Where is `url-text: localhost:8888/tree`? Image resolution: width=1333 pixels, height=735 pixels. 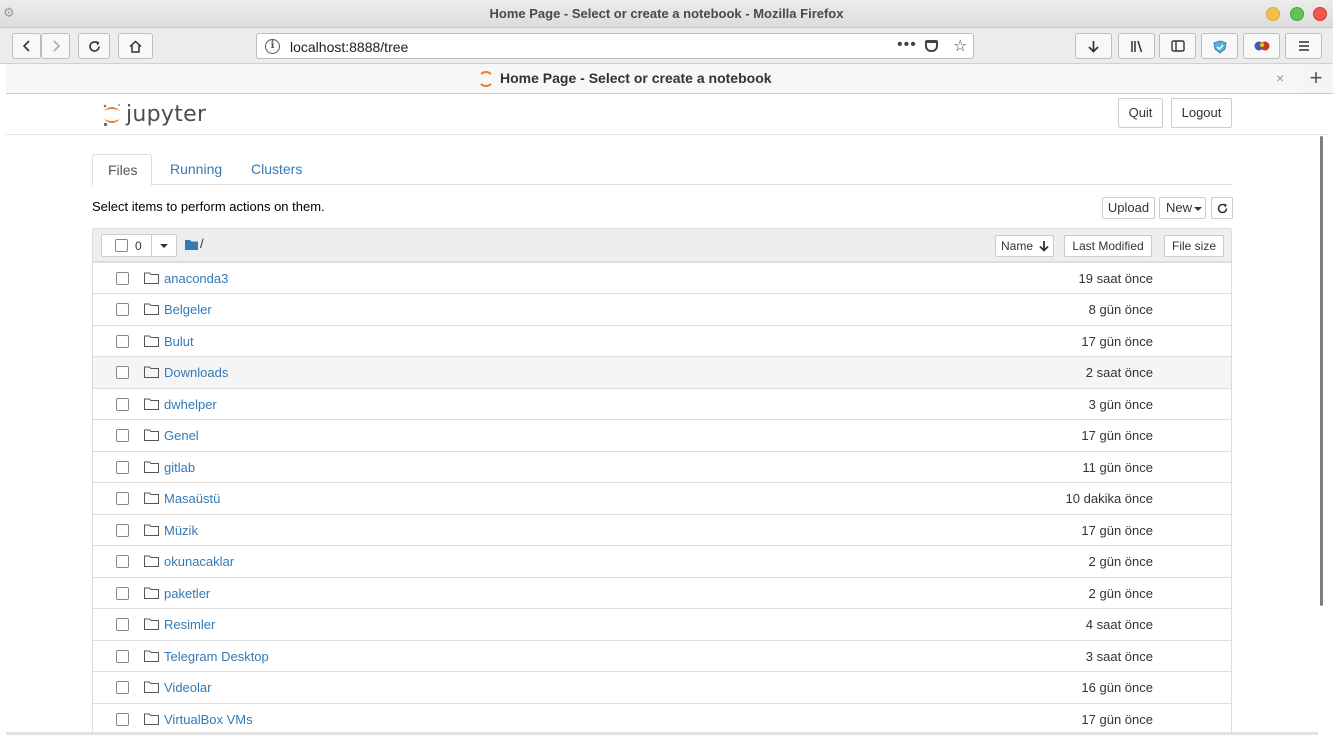 url-text: localhost:8888/tree is located at coordinates (349, 47).